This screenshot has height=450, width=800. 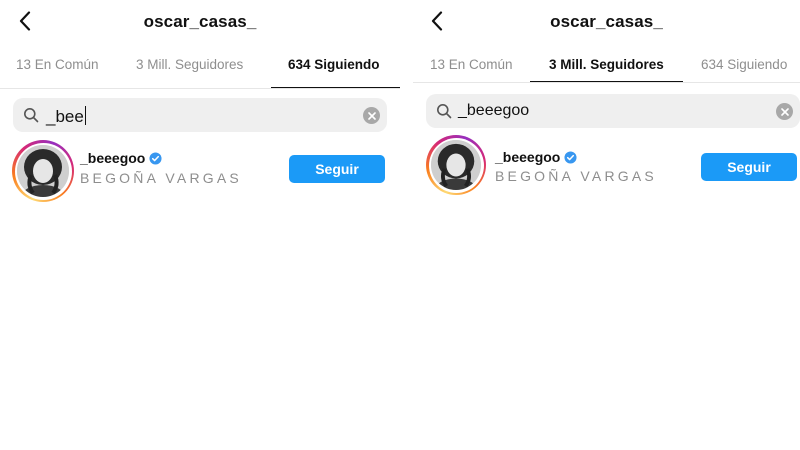 What do you see at coordinates (200, 115) in the screenshot?
I see `search-bar: _bee` at bounding box center [200, 115].